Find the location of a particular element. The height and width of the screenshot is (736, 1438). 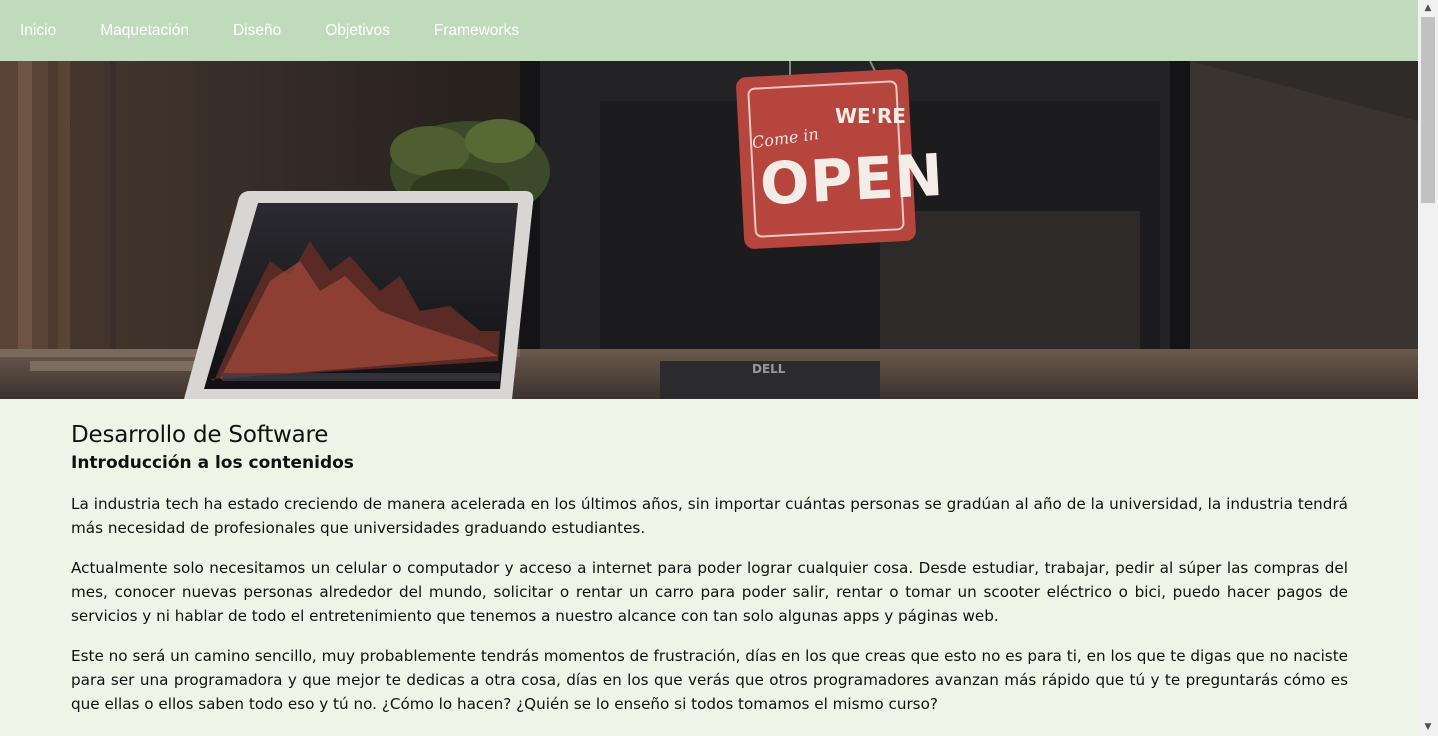

chevron-up-icon: ▲ is located at coordinates (1428, 8).